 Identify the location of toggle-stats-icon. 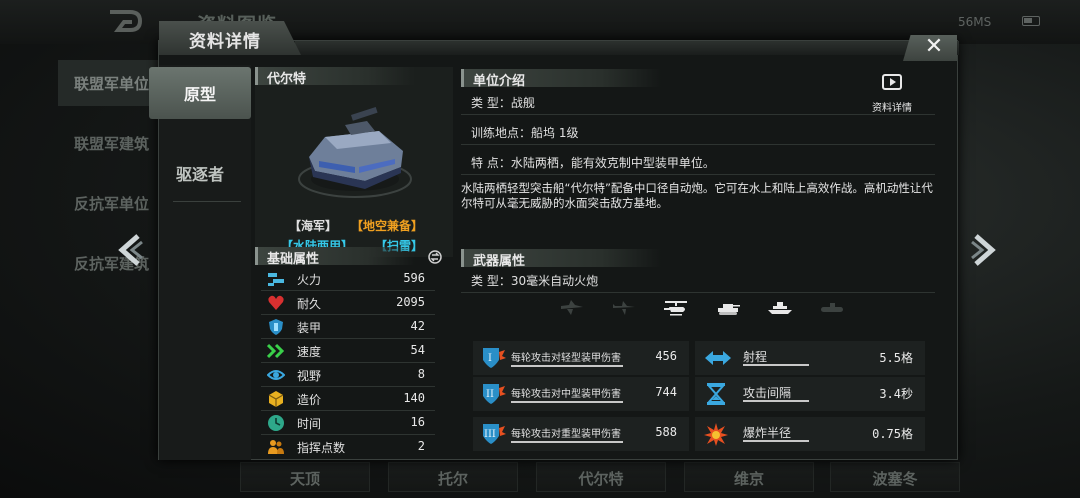
(435, 257).